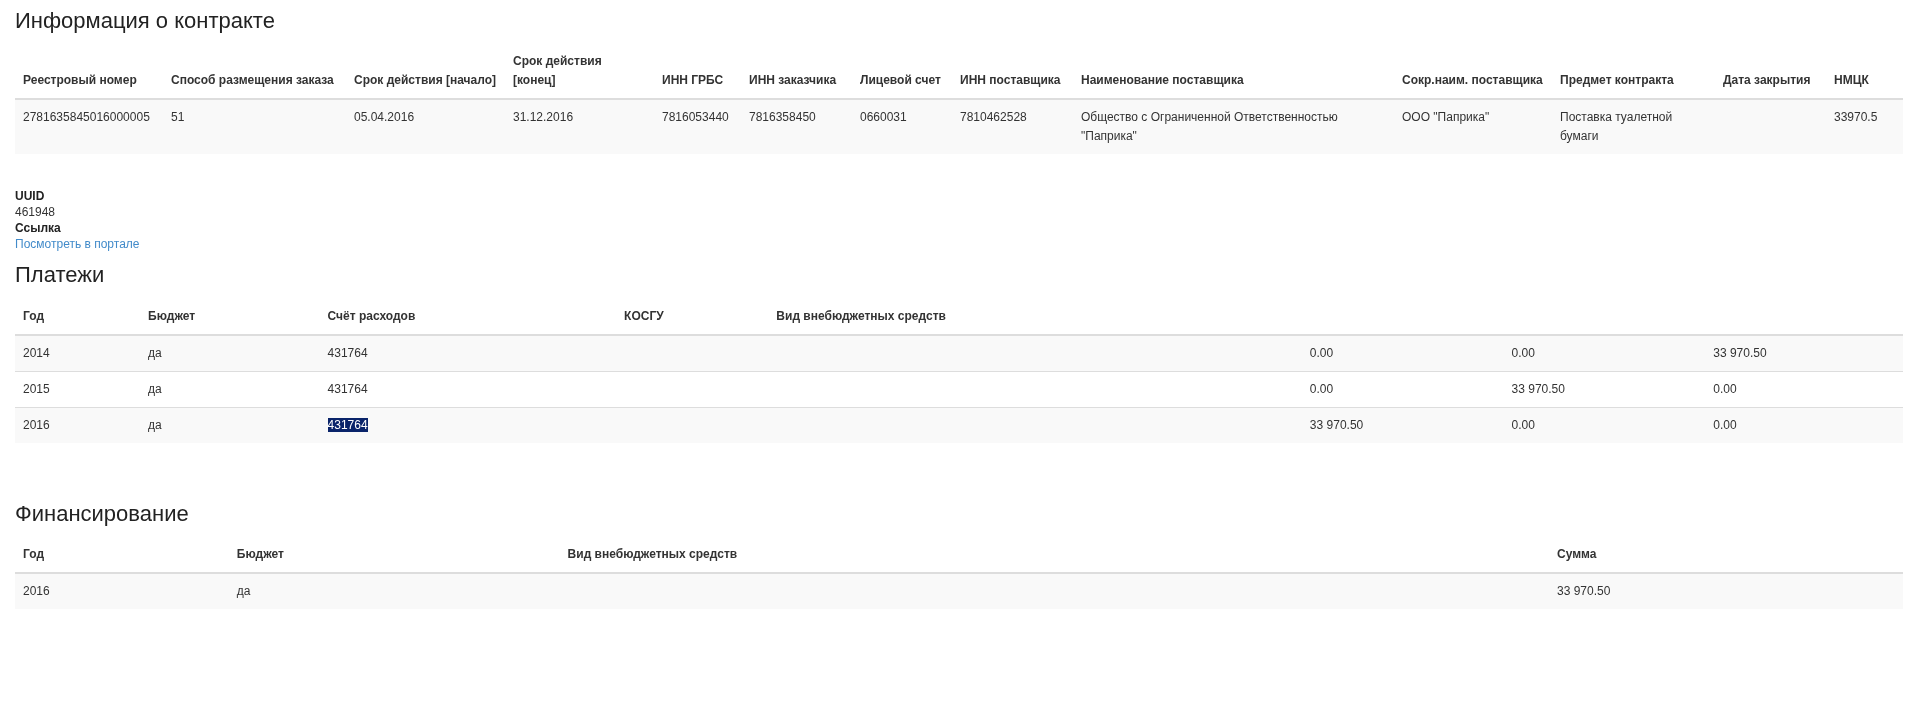  What do you see at coordinates (796, 127) in the screenshot?
I see `table-cell: 7816358450` at bounding box center [796, 127].